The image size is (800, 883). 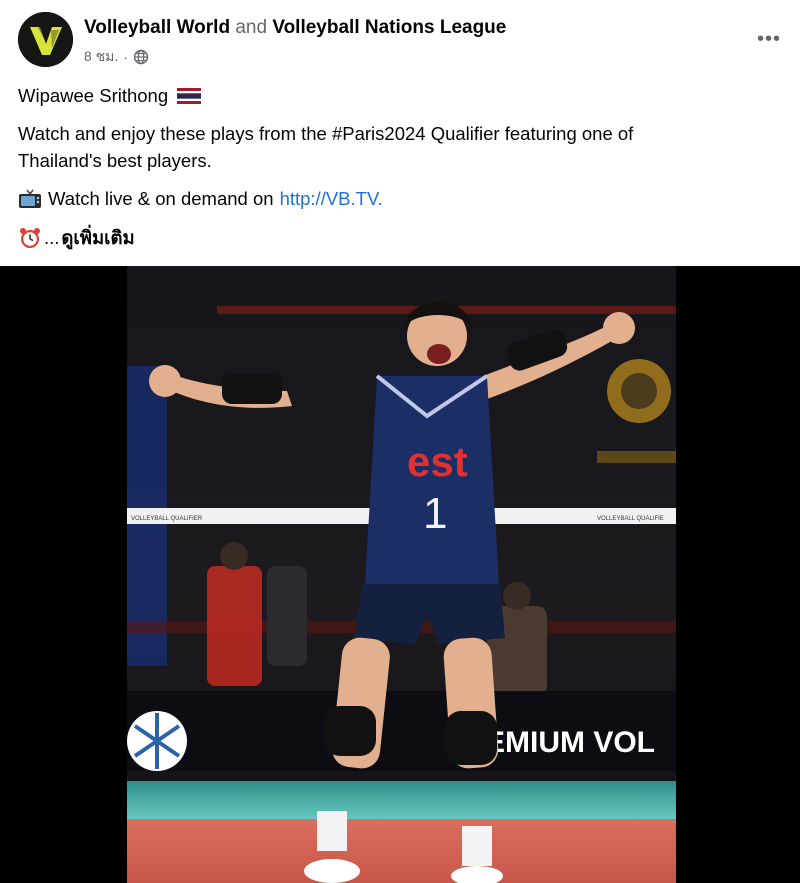 I want to click on message-line-2b: Thailand's best players., so click(x=115, y=160).